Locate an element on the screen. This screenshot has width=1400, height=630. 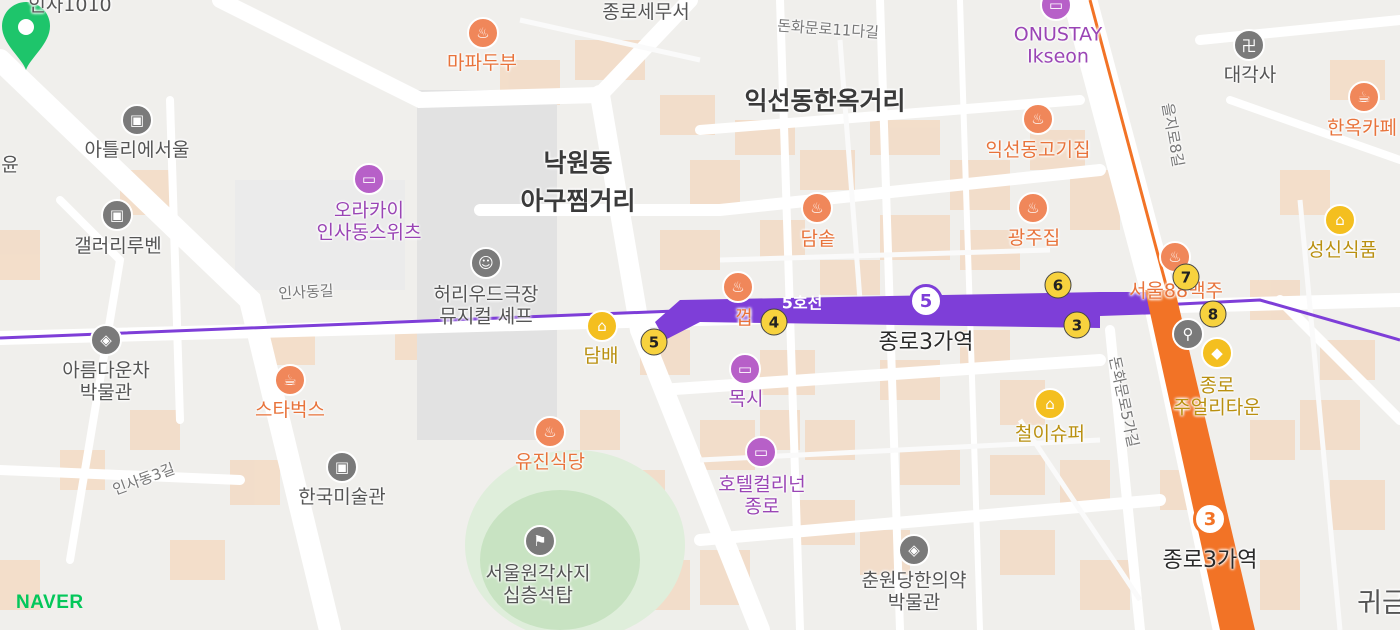
poi-onustay: ONUSTAY Ikseon is located at coordinates (1058, 46).